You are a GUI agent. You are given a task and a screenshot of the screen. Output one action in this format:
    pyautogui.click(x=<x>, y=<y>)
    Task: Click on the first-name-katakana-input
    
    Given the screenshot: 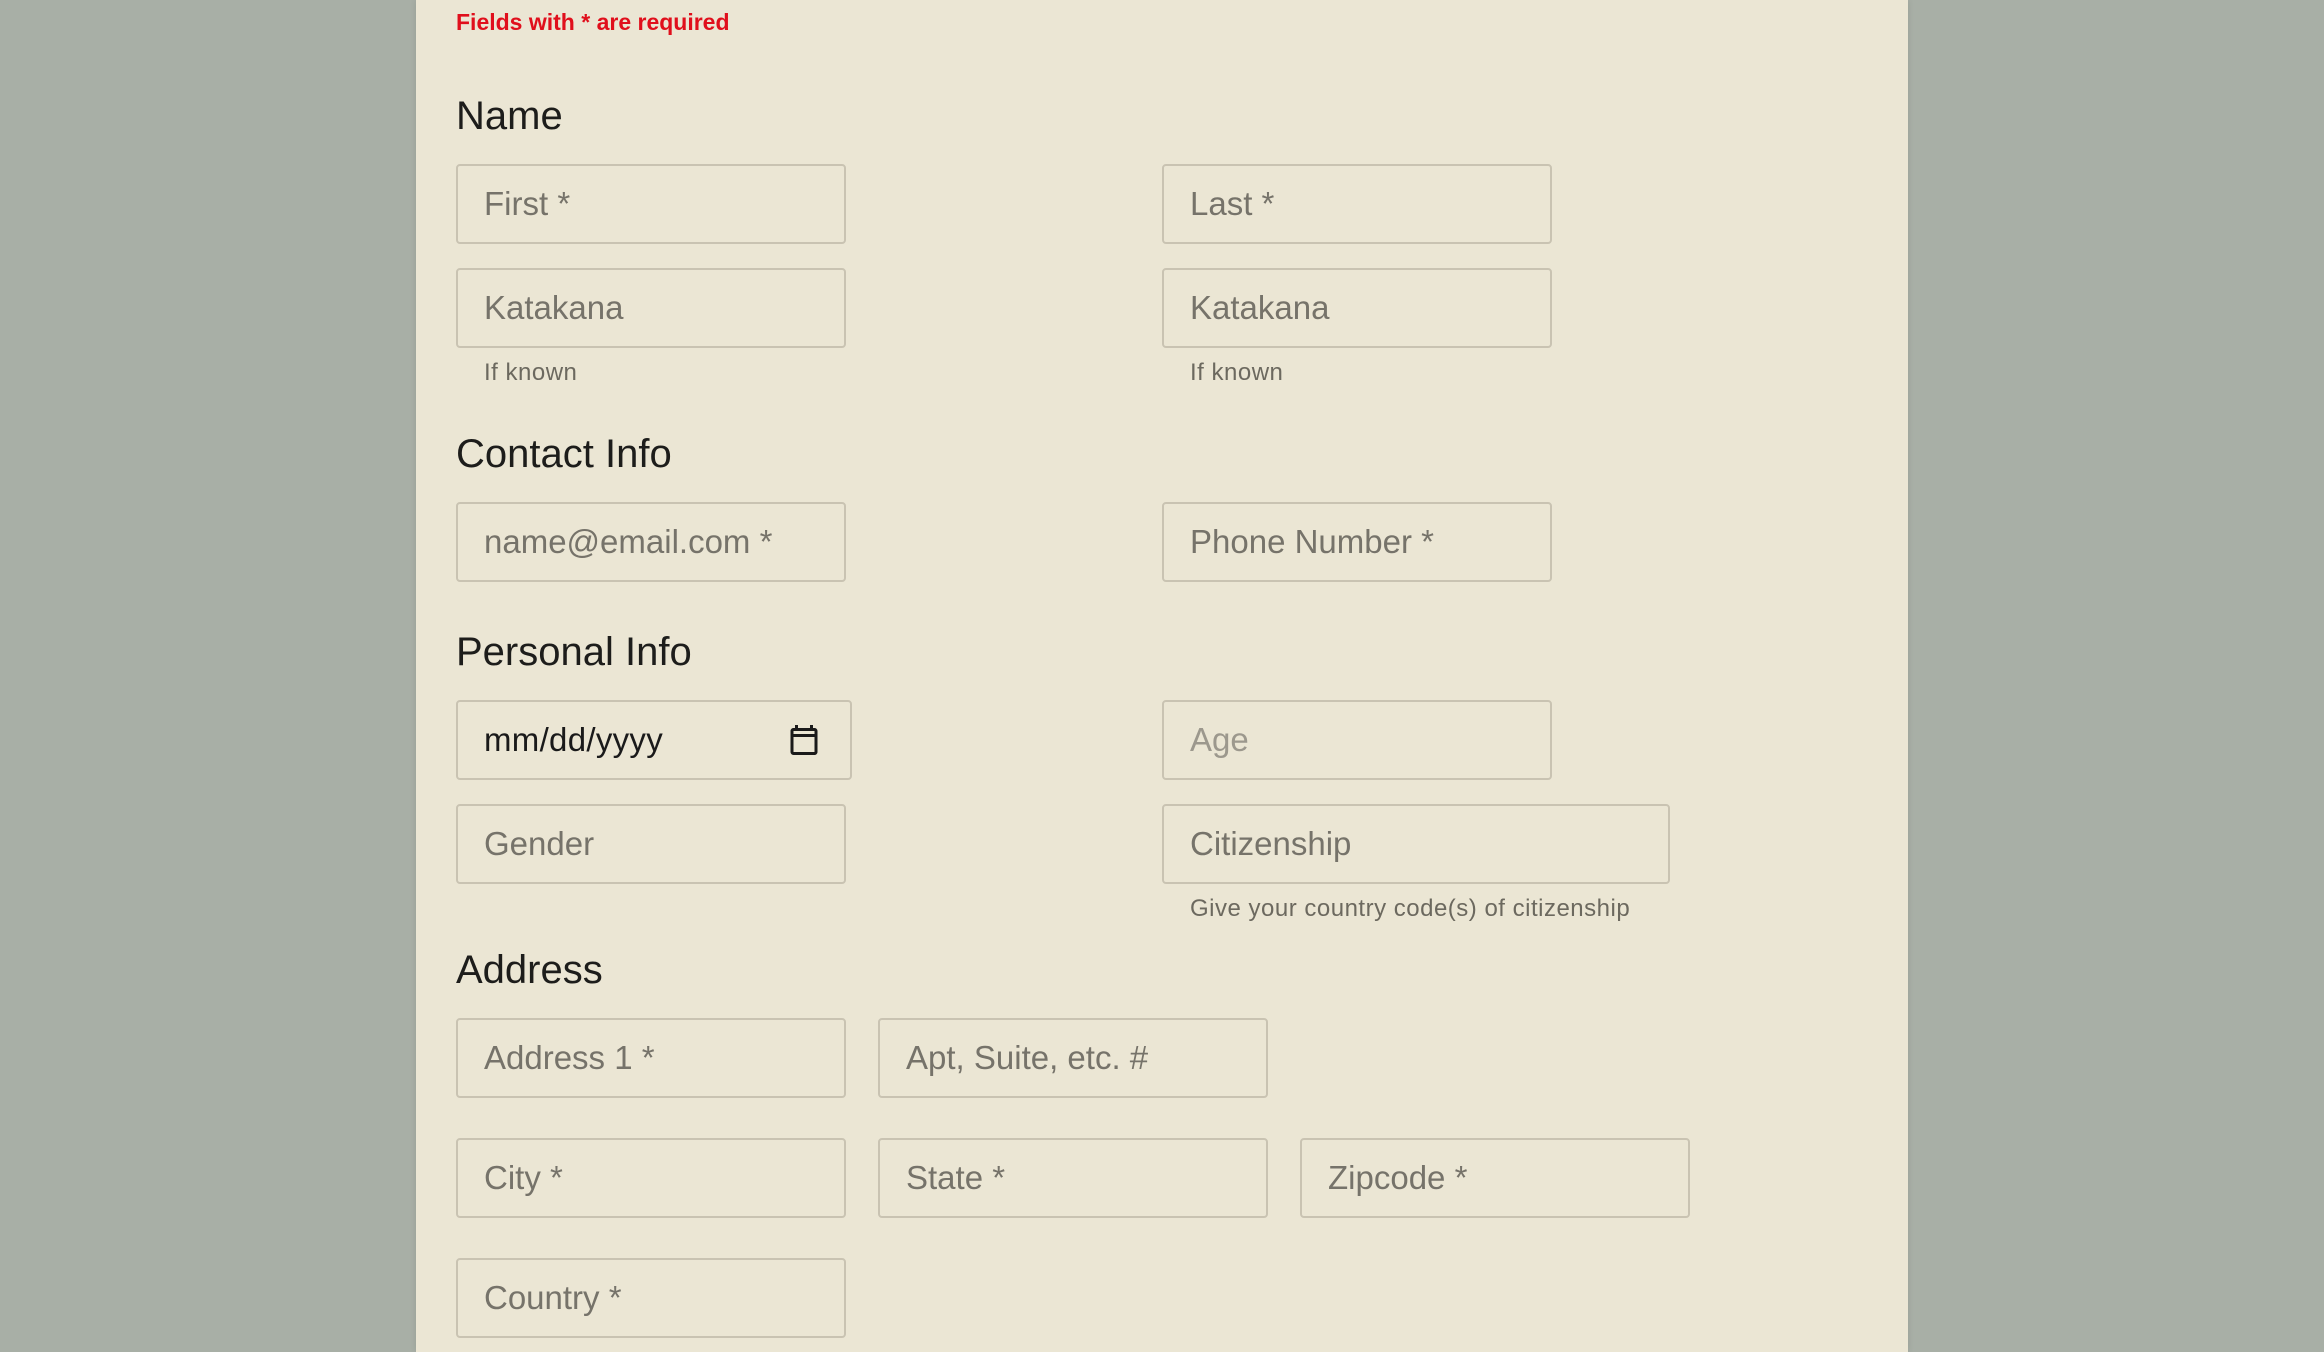 What is the action you would take?
    pyautogui.click(x=651, y=308)
    